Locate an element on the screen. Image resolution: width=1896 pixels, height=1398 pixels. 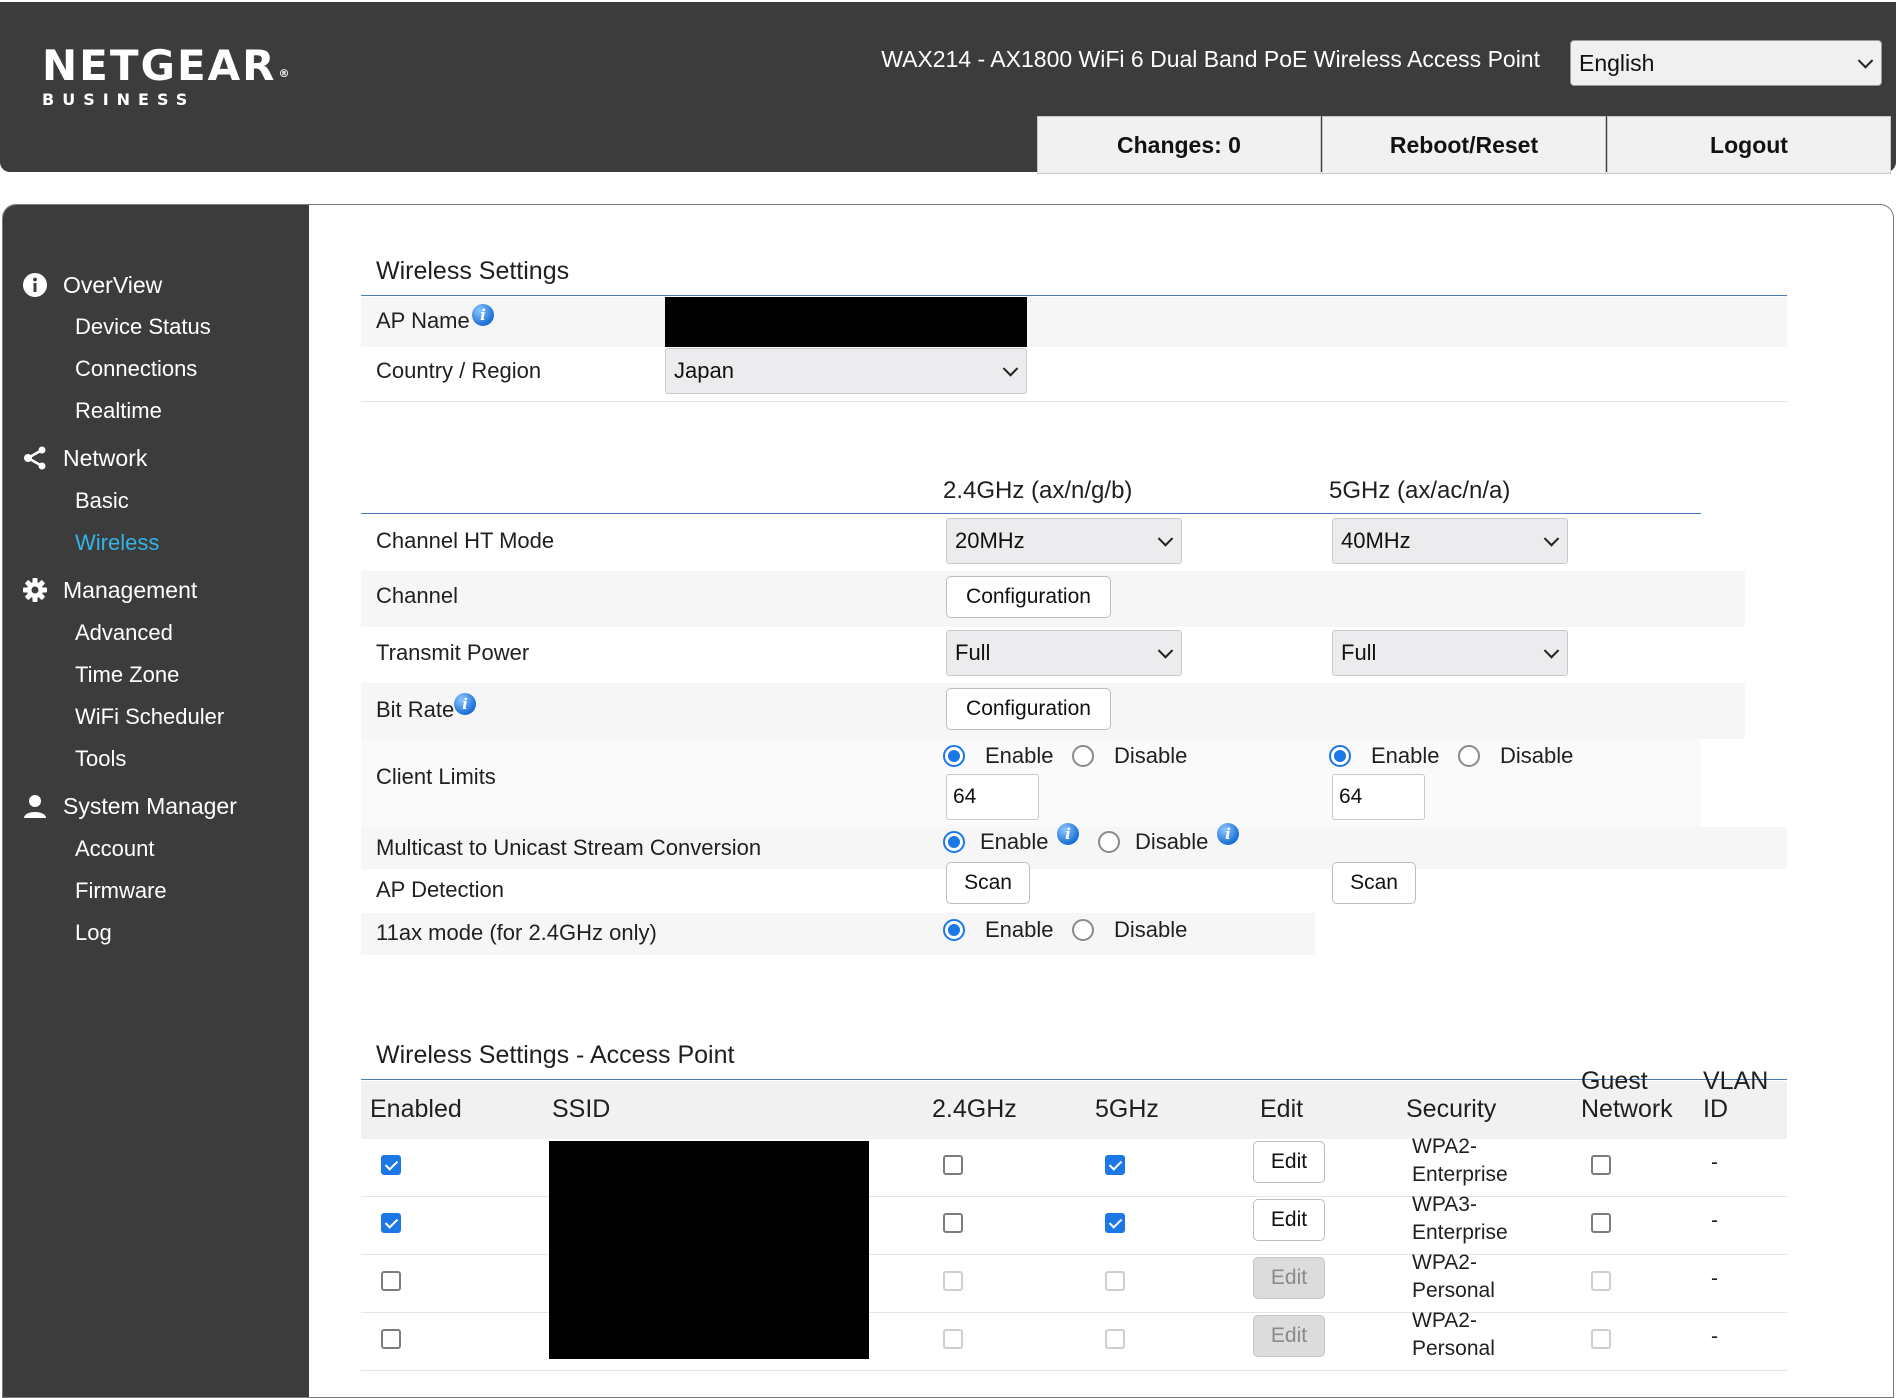
channel-ht-24-select: 20MHz is located at coordinates (1064, 541).